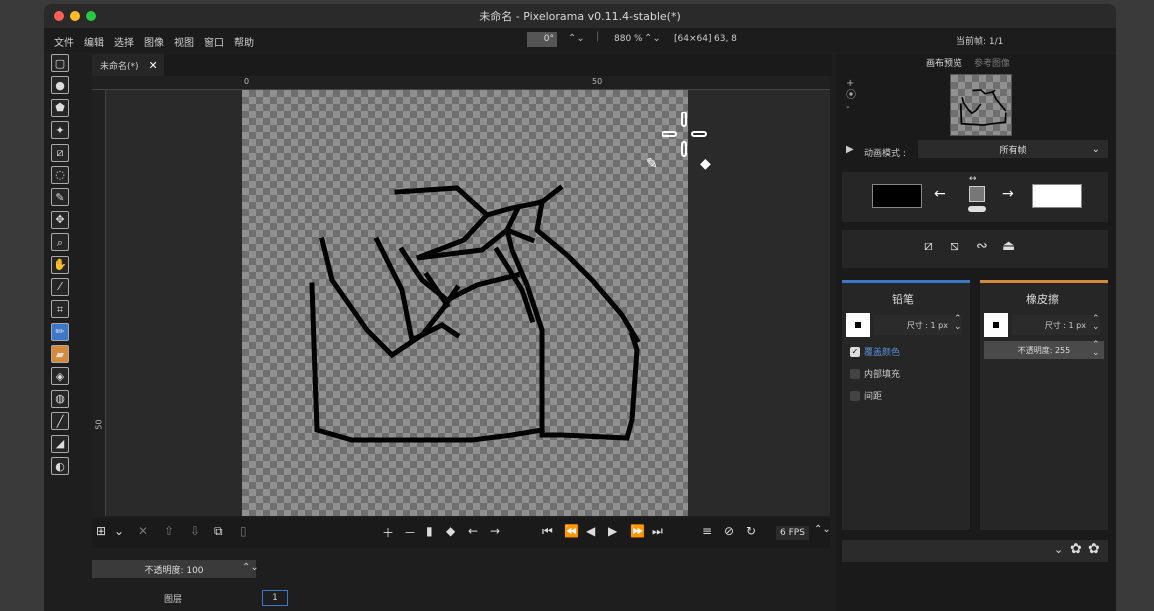 The width and height of the screenshot is (1154, 611). Describe the element at coordinates (571, 531) in the screenshot. I see `prev-frame-icon: ⏪` at that location.